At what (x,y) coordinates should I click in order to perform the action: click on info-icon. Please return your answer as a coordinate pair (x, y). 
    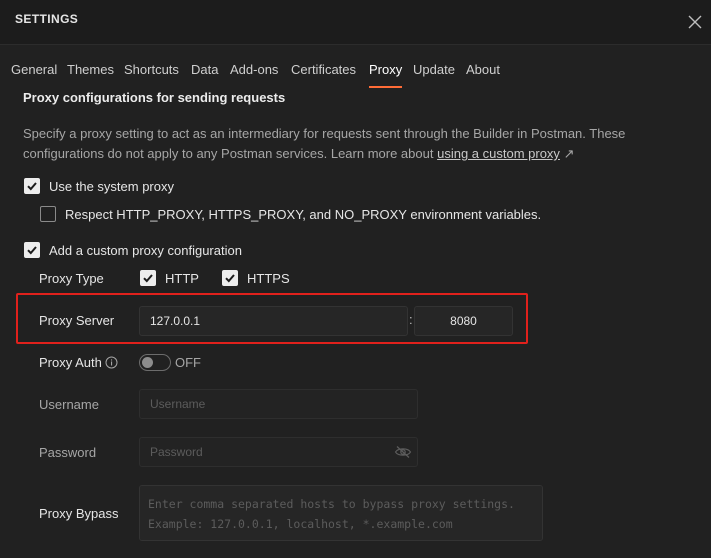
    Looking at the image, I should click on (111, 364).